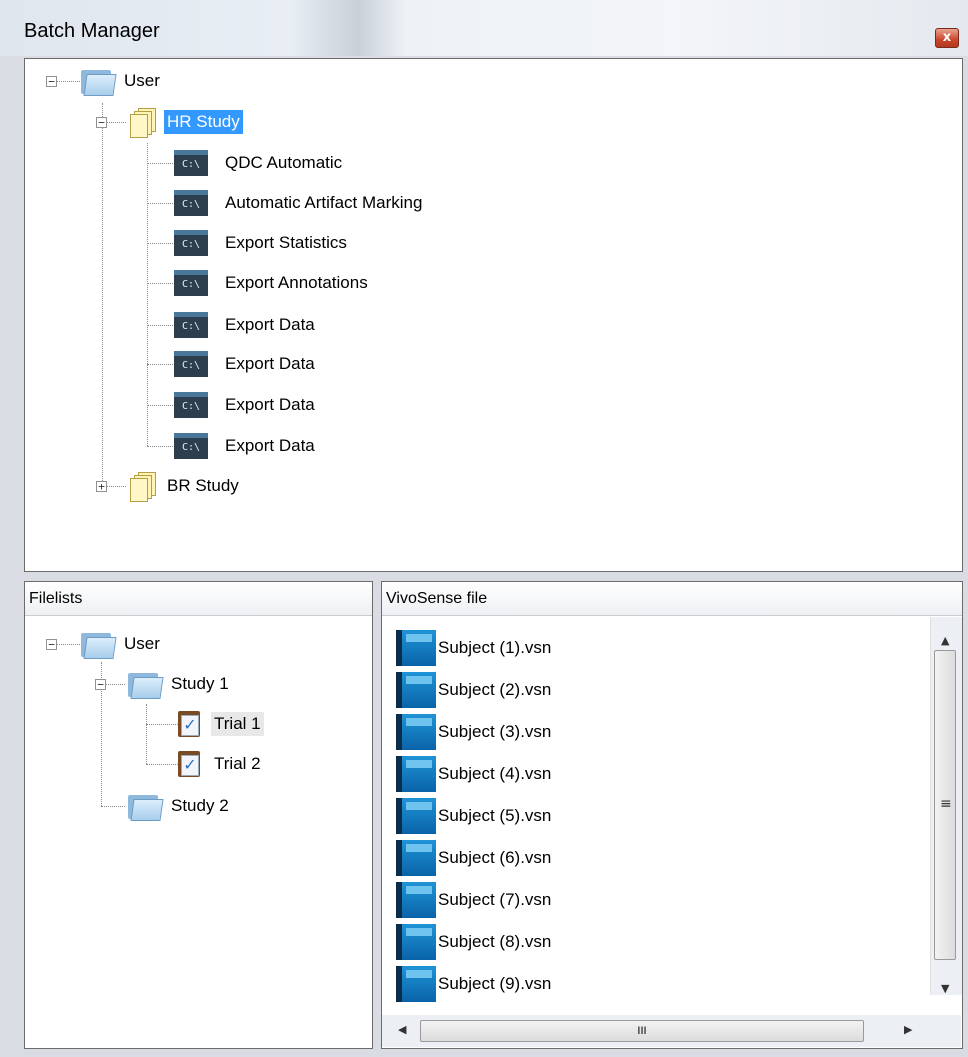  I want to click on node-label: HR Study, so click(203, 122).